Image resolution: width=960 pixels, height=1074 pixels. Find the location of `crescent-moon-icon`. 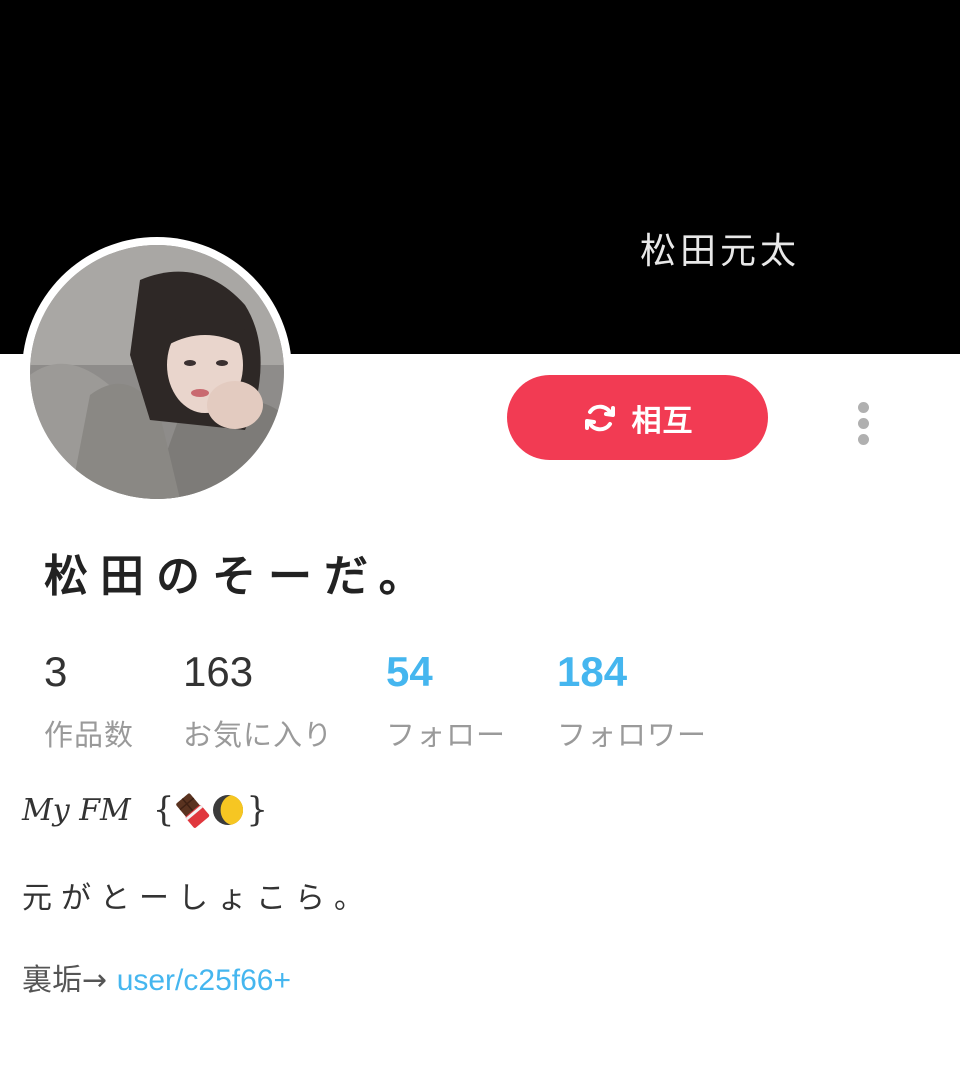

crescent-moon-icon is located at coordinates (228, 810).